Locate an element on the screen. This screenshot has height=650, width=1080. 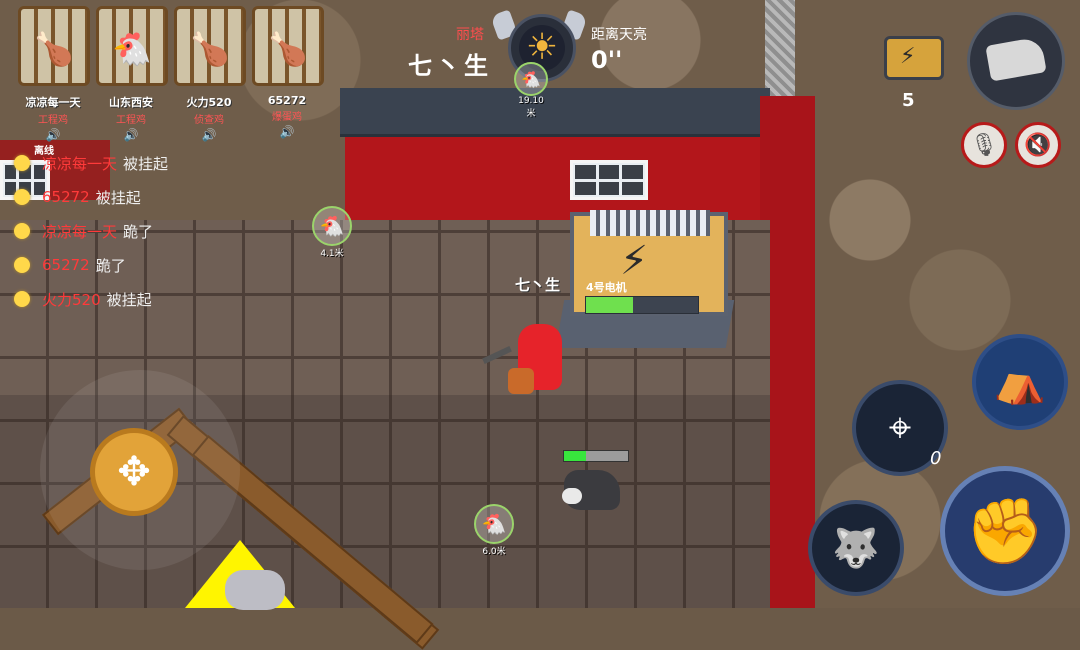
generator-label: 4号电机 is located at coordinates (606, 287).